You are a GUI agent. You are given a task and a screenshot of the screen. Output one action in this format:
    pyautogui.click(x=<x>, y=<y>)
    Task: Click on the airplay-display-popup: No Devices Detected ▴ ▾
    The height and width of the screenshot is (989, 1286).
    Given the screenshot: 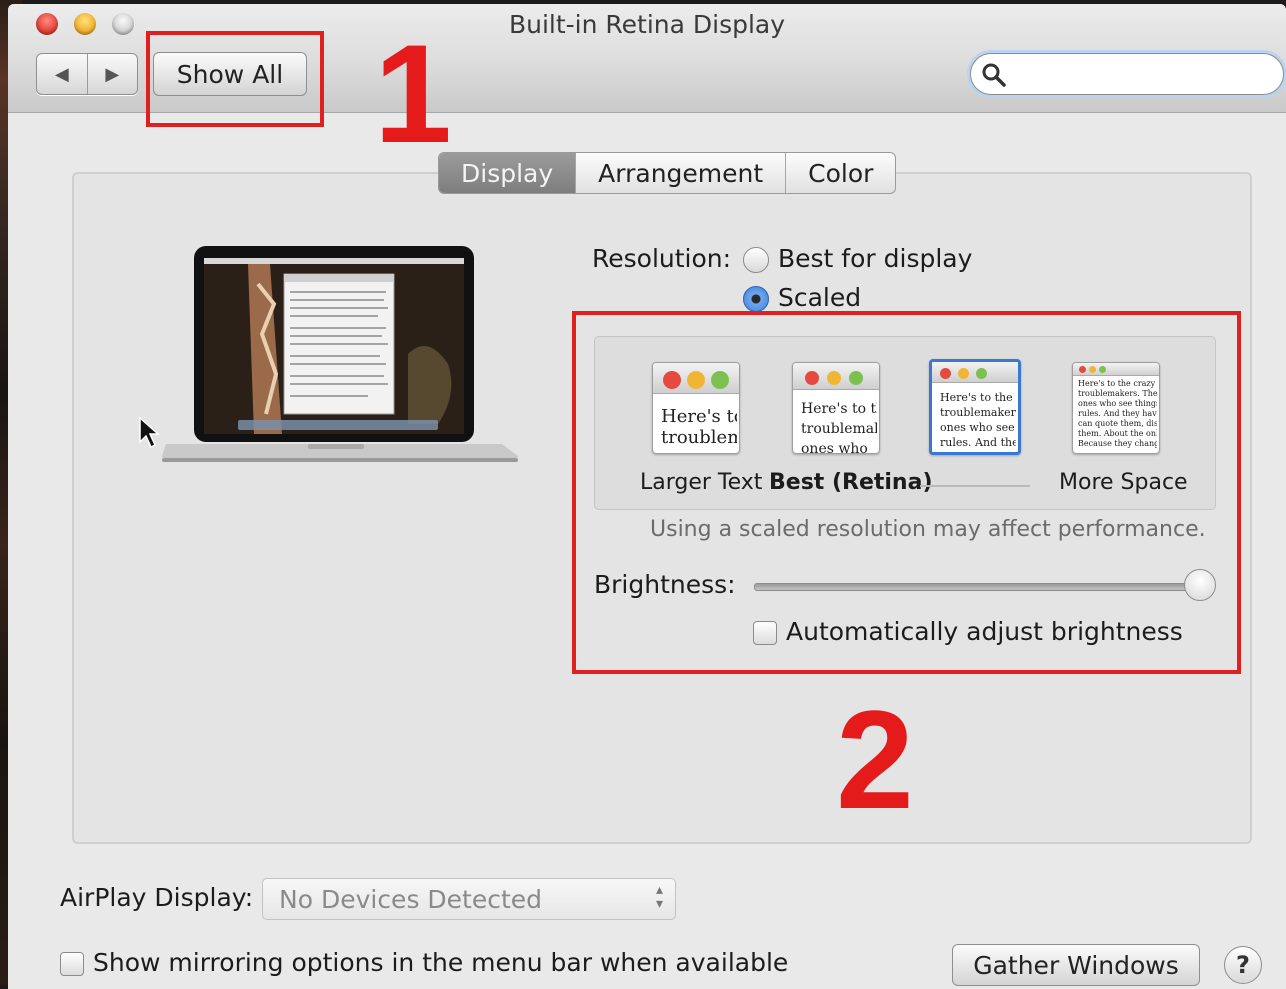 What is the action you would take?
    pyautogui.click(x=469, y=899)
    